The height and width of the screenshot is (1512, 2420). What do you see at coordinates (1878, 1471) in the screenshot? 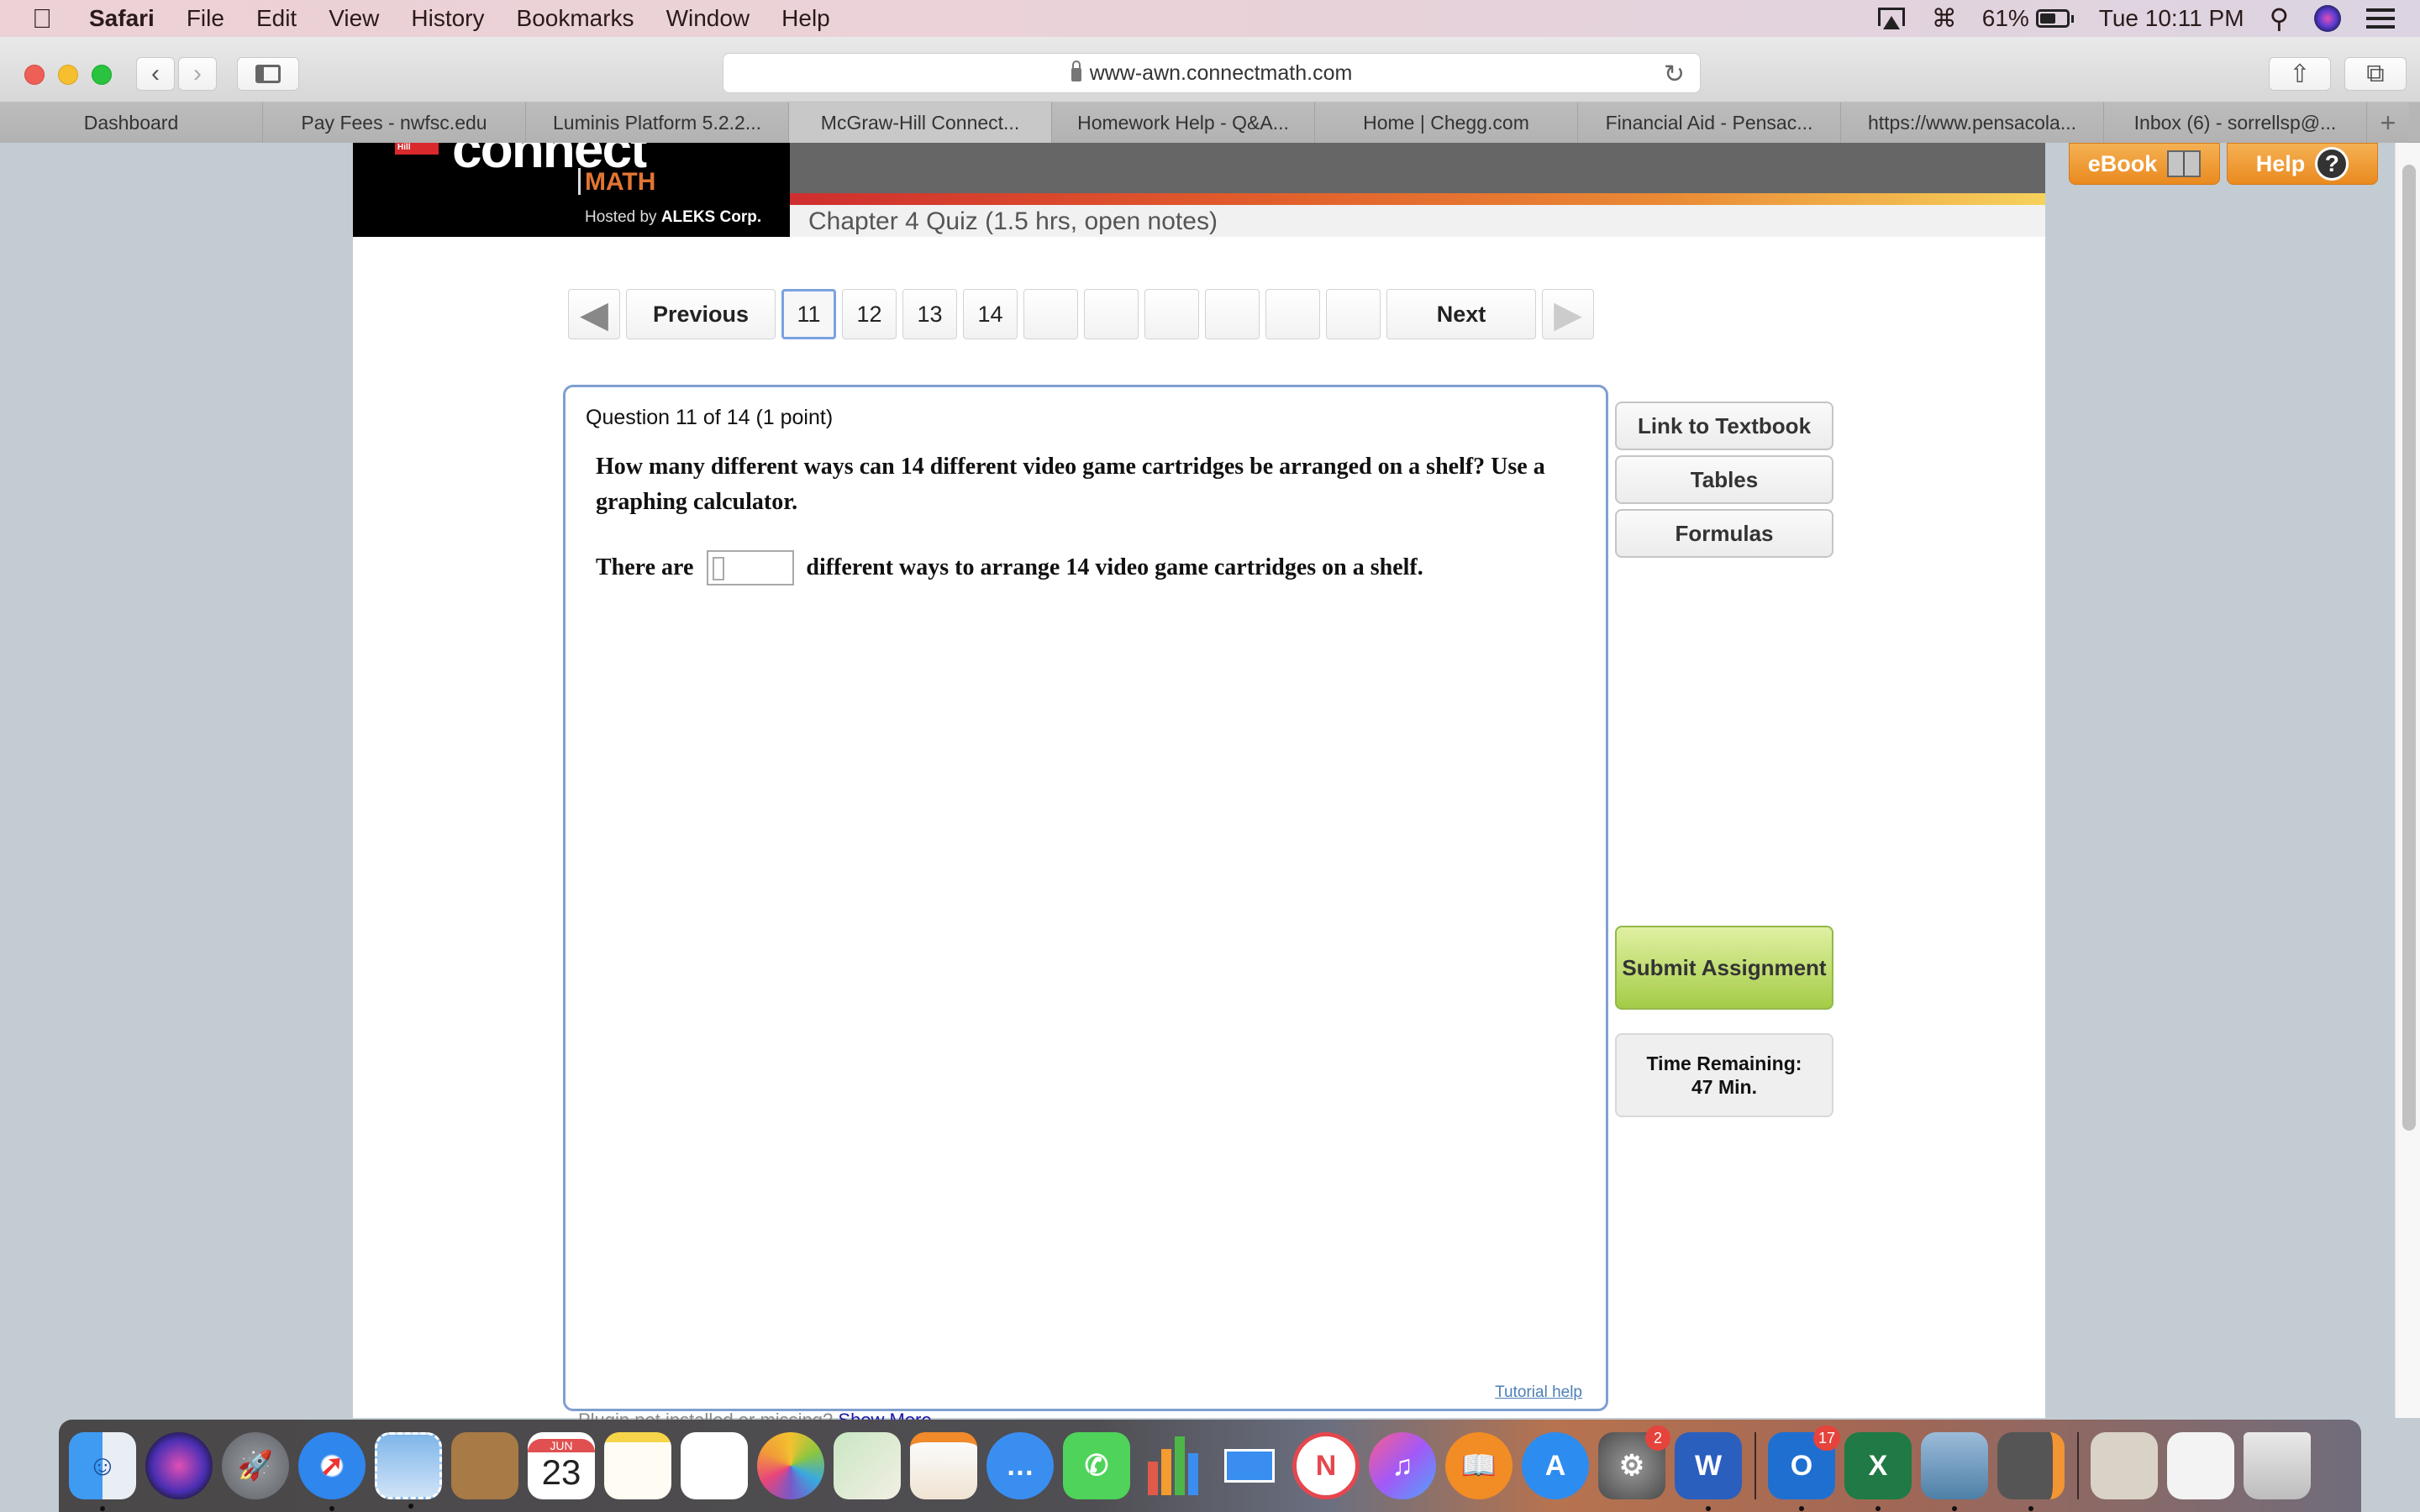
I see `microsoft-excel-icon: X` at bounding box center [1878, 1471].